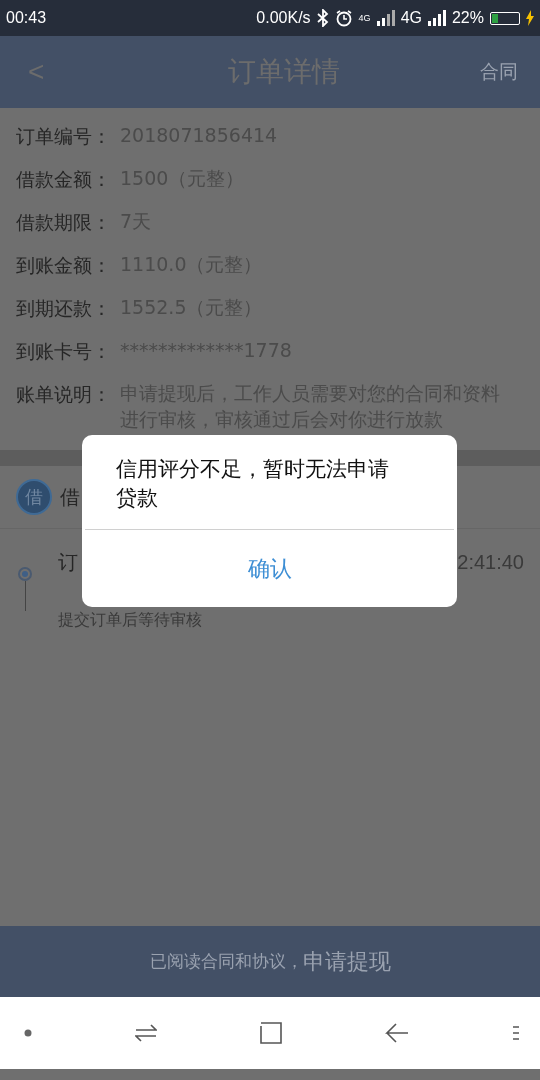 The height and width of the screenshot is (1080, 540). I want to click on home-icon, so click(271, 1033).